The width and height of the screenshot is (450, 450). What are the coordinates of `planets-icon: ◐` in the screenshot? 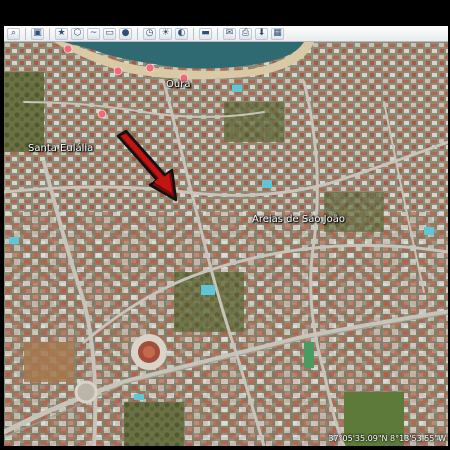 It's located at (181, 33).